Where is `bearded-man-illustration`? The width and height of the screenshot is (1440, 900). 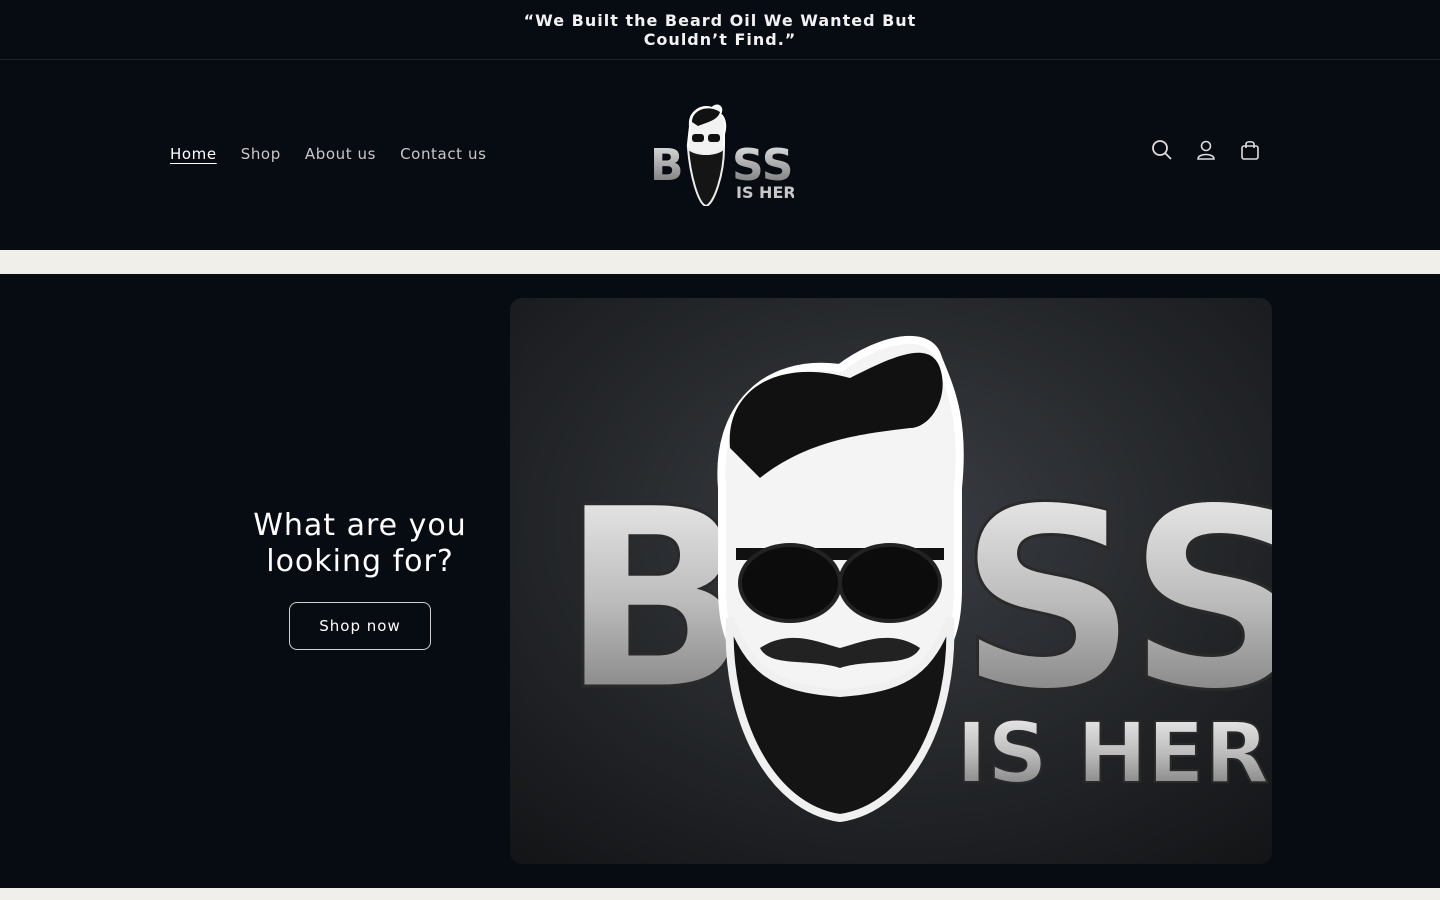 bearded-man-illustration is located at coordinates (840, 579).